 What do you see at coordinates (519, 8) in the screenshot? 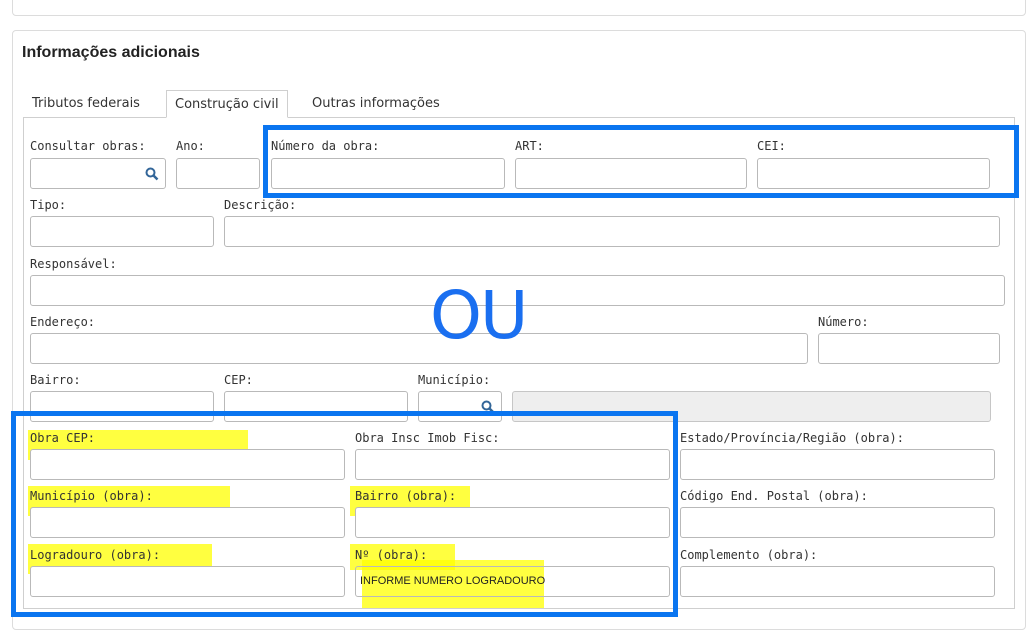
I see `previous-panel` at bounding box center [519, 8].